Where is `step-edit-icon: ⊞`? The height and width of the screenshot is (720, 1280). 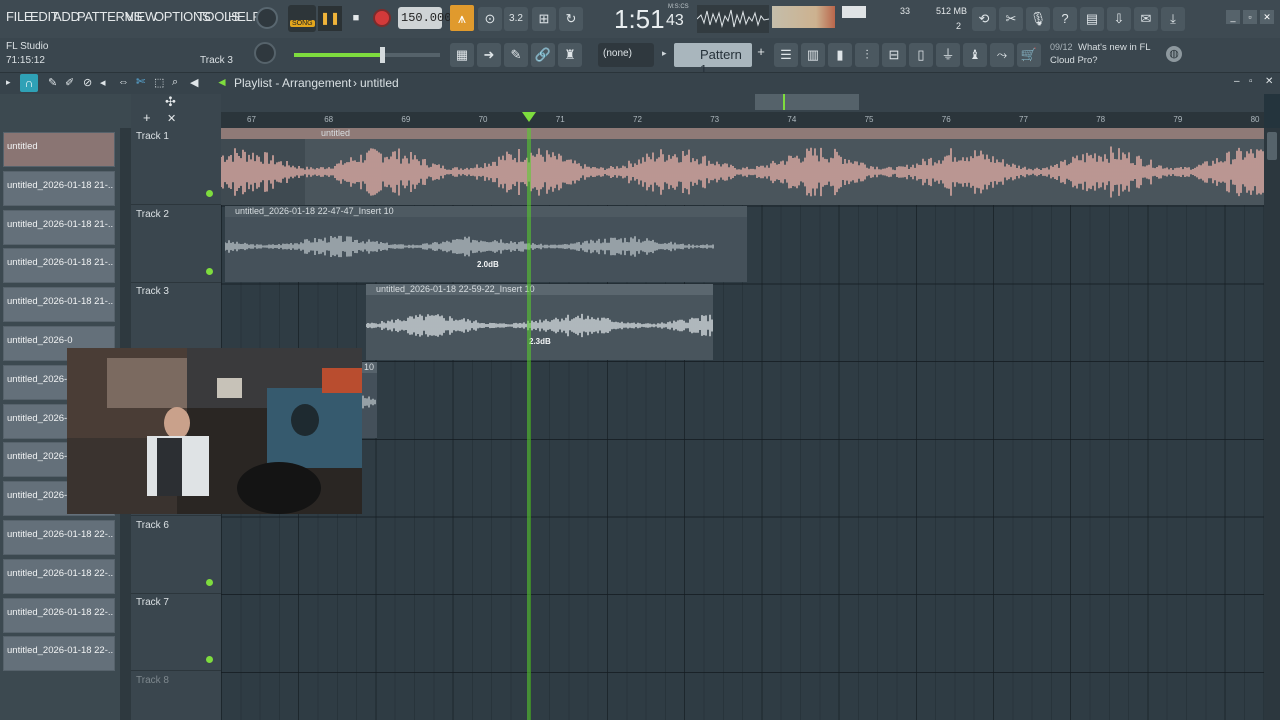 step-edit-icon: ⊞ is located at coordinates (544, 19).